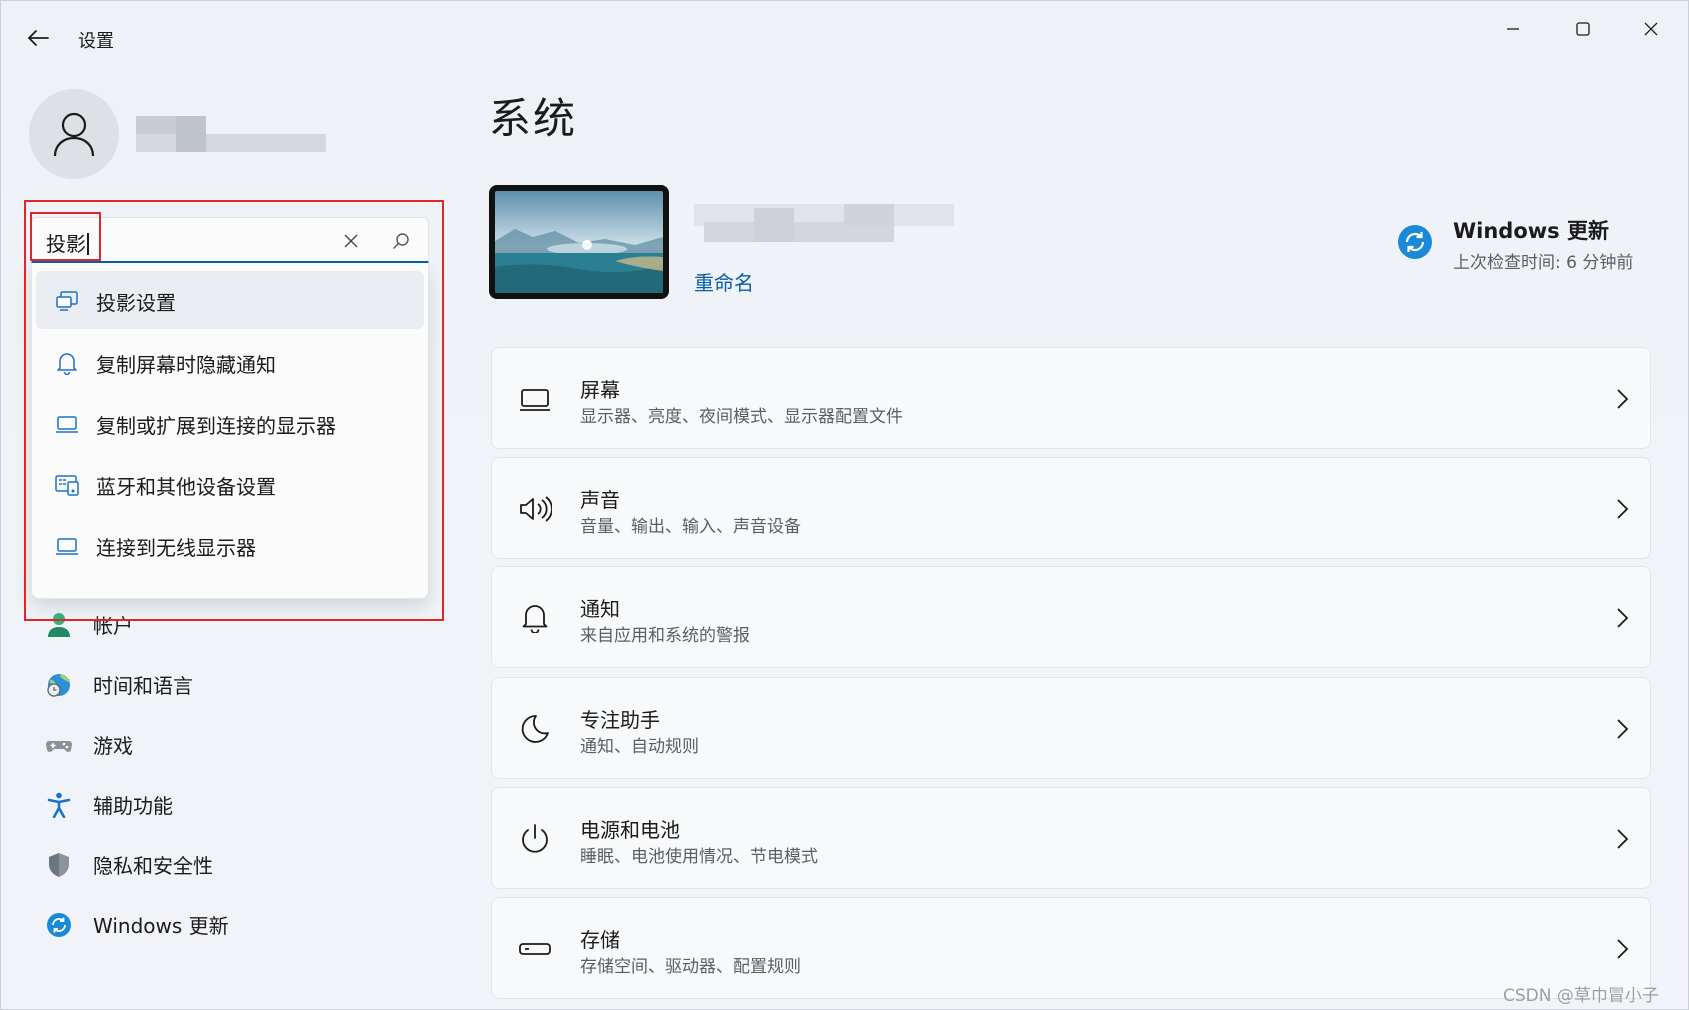 This screenshot has width=1689, height=1010. Describe the element at coordinates (535, 729) in the screenshot. I see `moon-icon` at that location.